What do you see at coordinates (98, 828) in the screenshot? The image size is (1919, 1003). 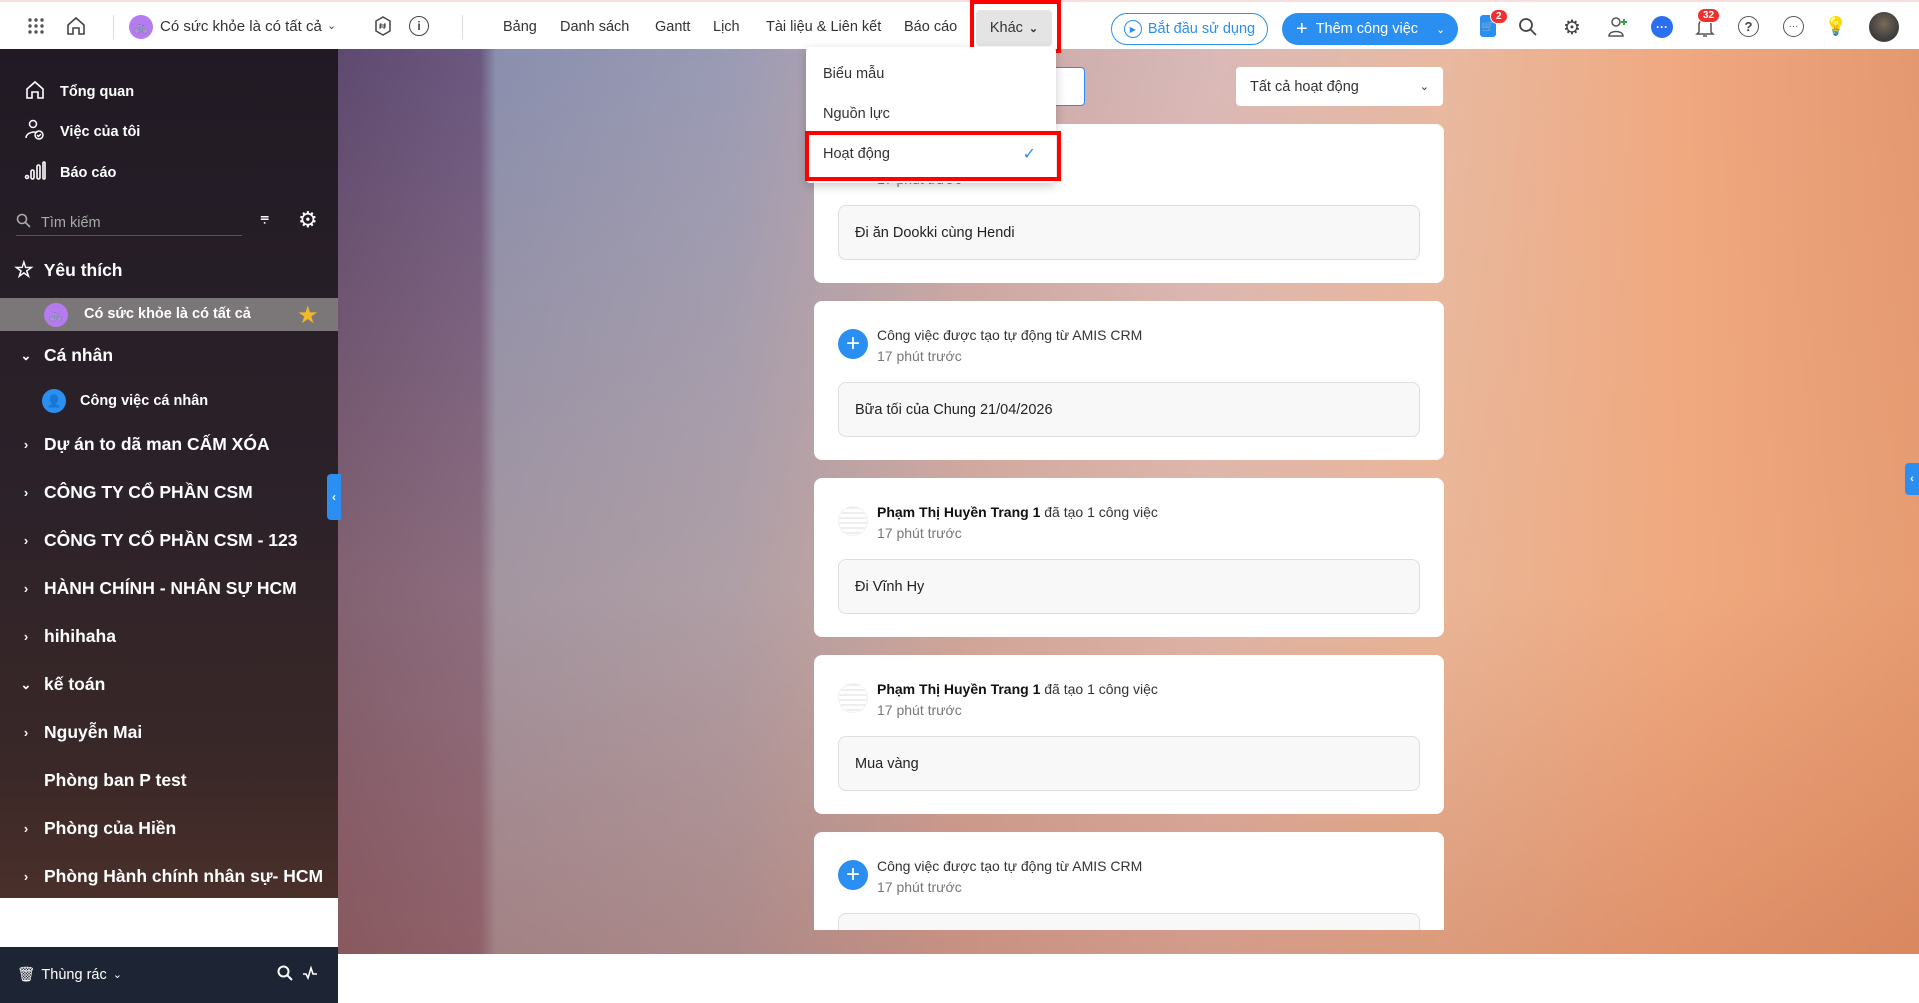 I see `tree-item: › Phòng của Hiền` at bounding box center [98, 828].